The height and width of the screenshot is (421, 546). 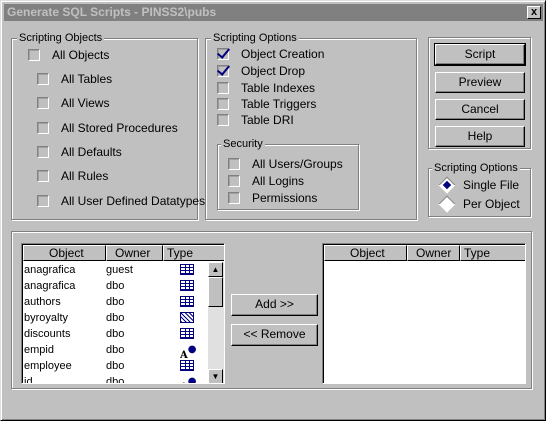 What do you see at coordinates (297, 163) in the screenshot?
I see `all-users-groups-label: All Users/Groups` at bounding box center [297, 163].